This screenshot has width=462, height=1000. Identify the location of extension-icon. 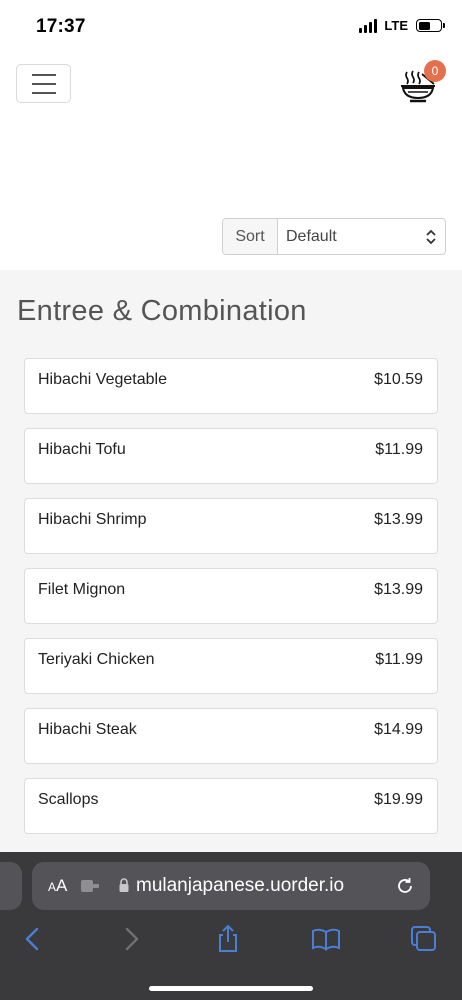
(90, 886).